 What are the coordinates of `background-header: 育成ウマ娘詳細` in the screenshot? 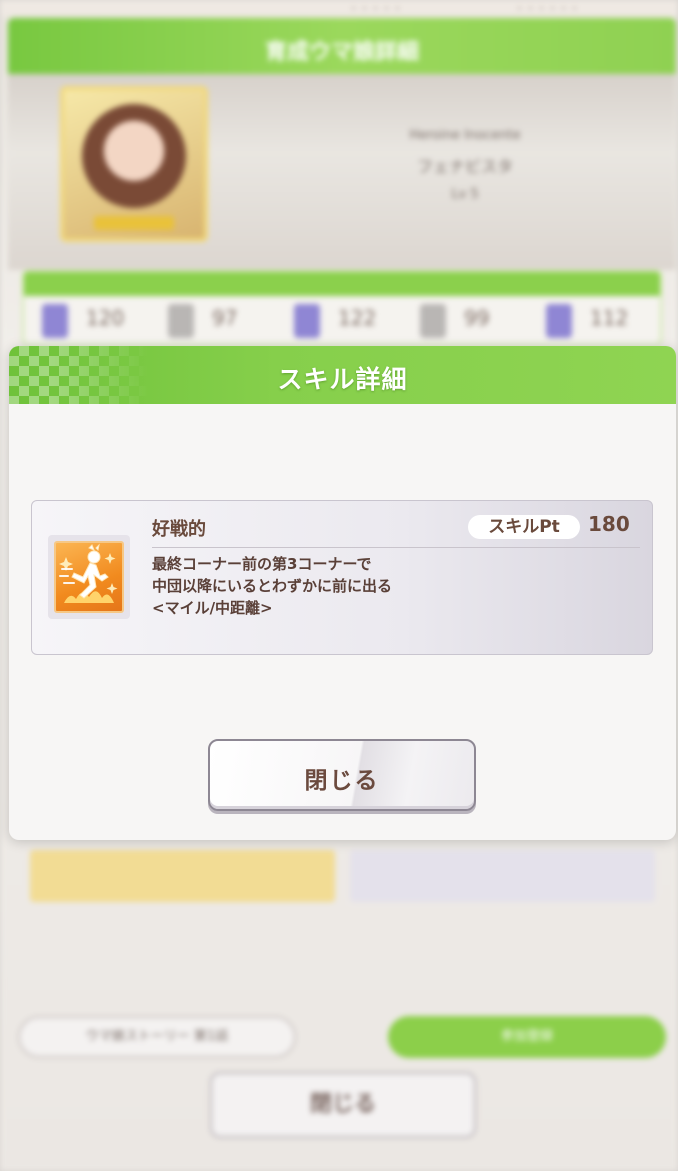 It's located at (342, 46).